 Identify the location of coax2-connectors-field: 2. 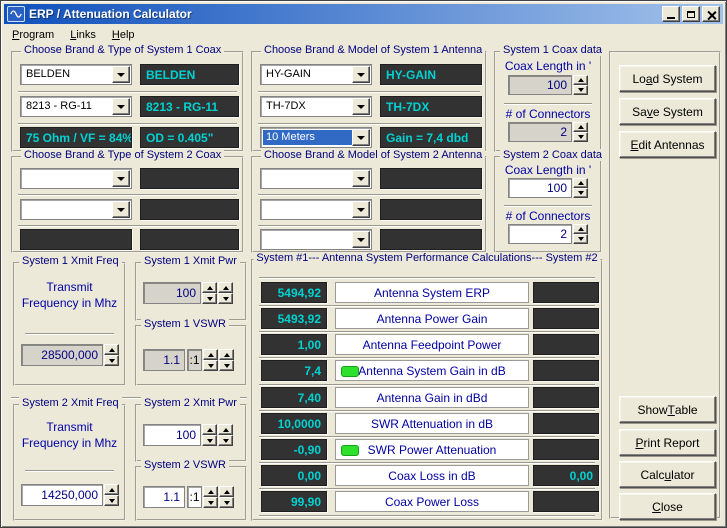
(540, 234).